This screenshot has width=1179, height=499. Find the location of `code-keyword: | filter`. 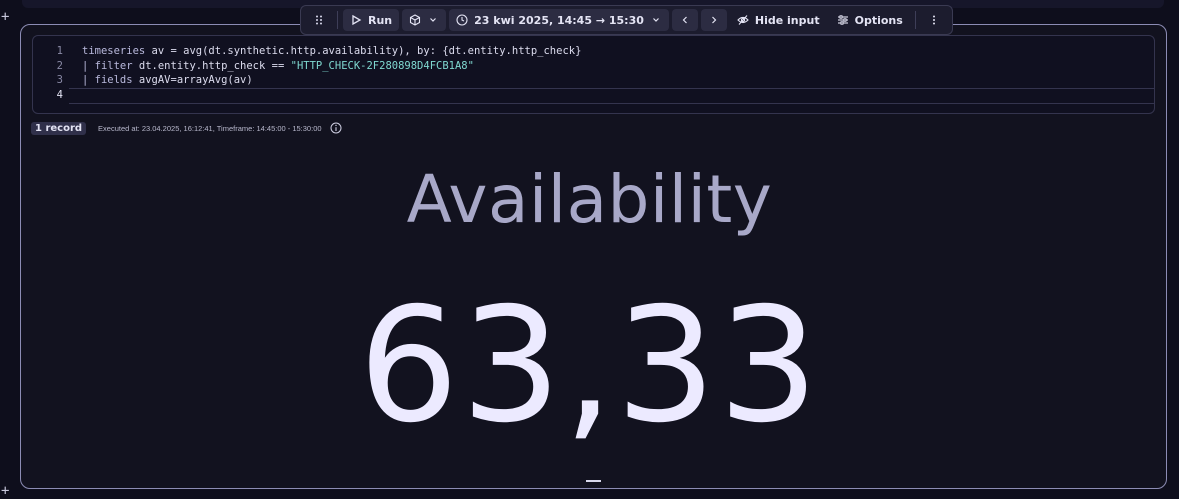

code-keyword: | filter is located at coordinates (107, 65).